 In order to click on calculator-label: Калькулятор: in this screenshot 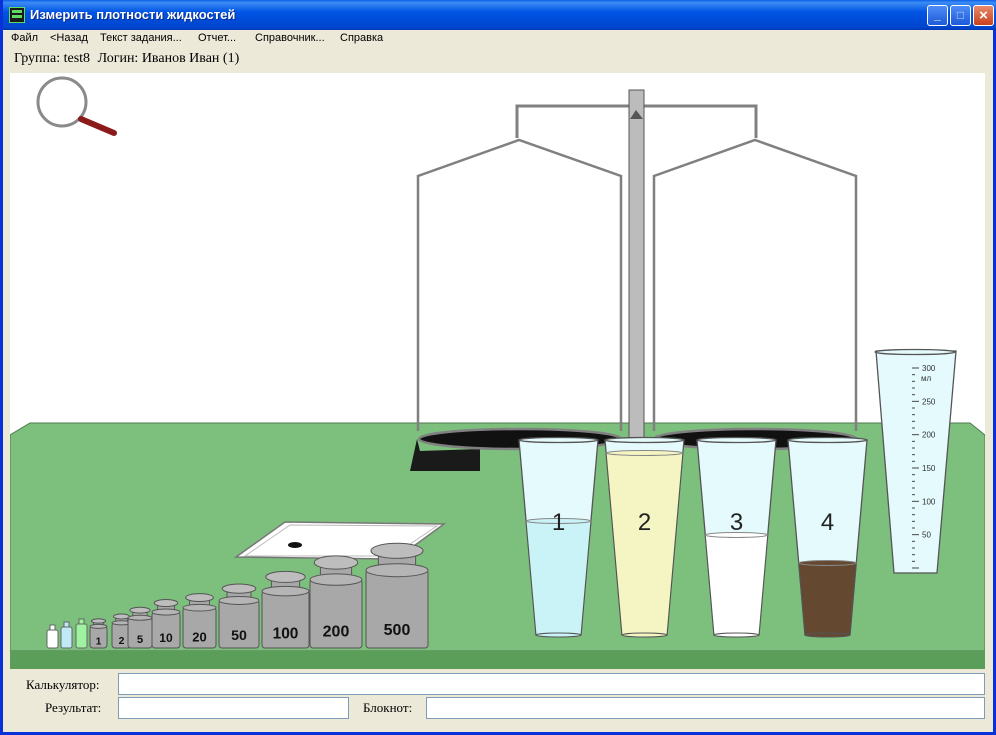, I will do `click(63, 684)`.